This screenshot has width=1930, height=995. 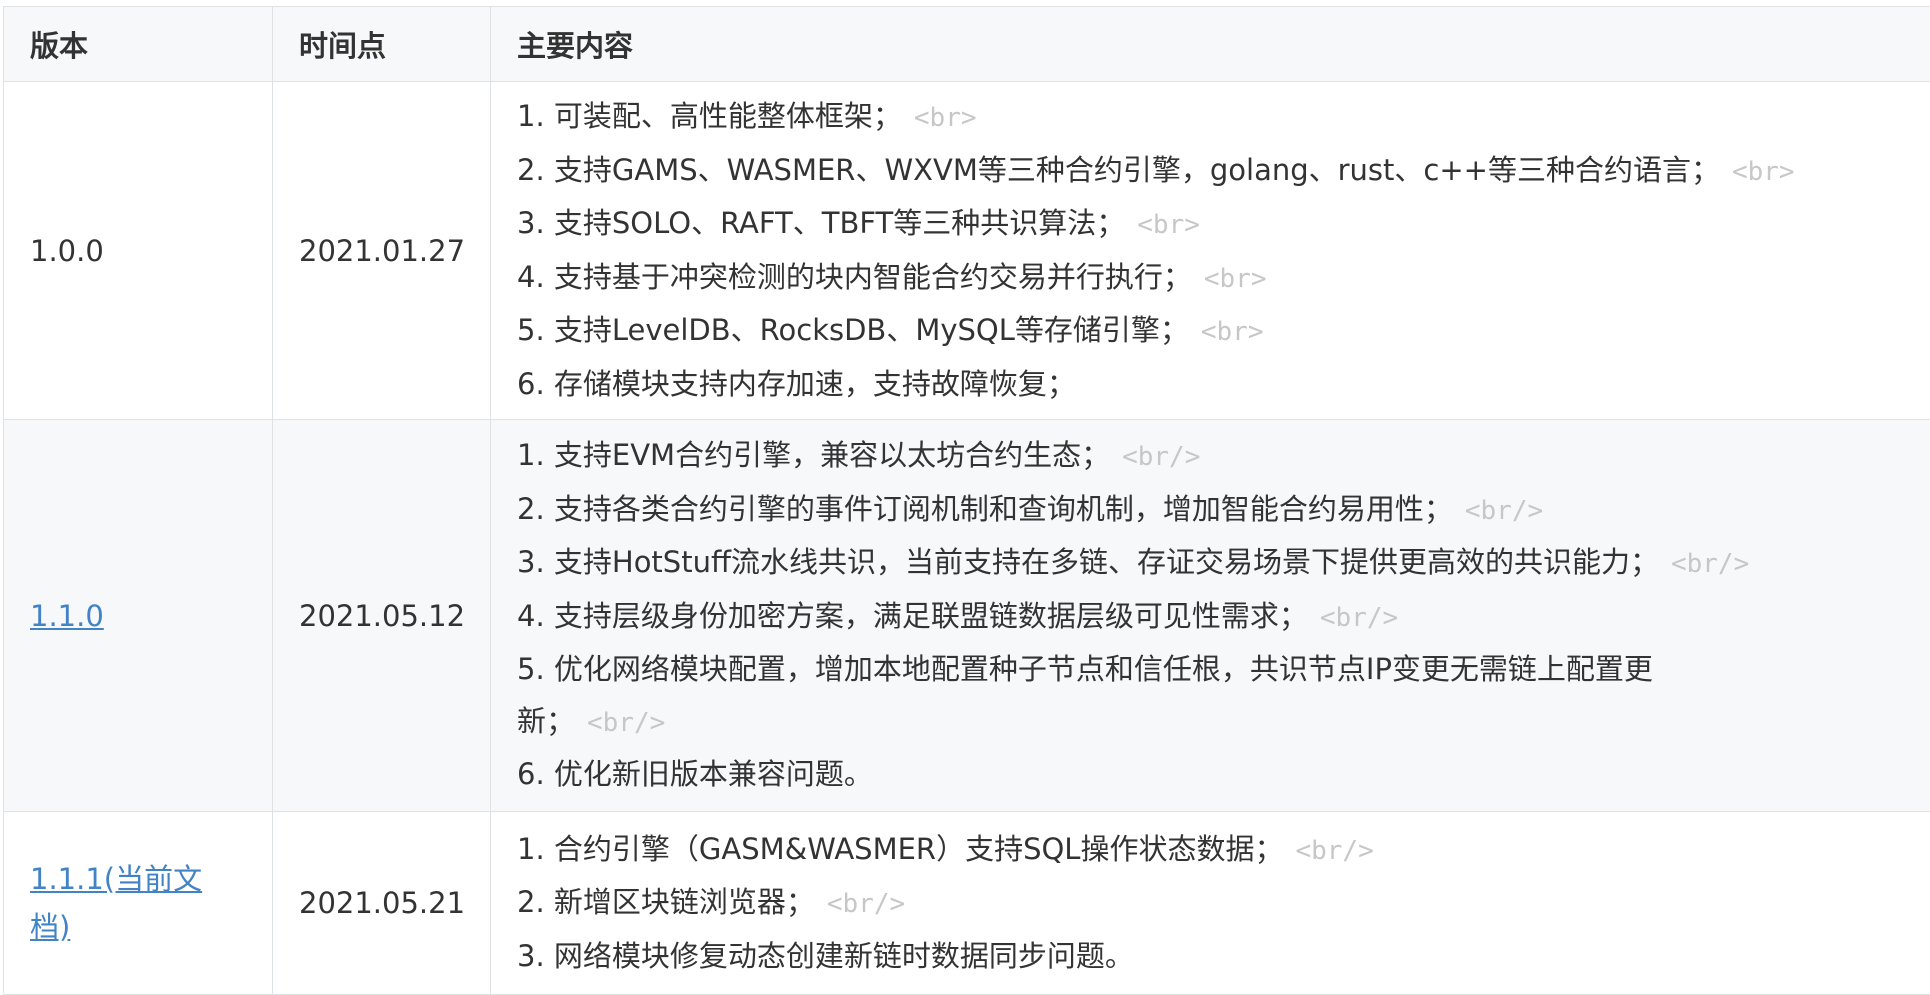 I want to click on content-line-text: 1. 支持EVM合约引擎，兼容以太坊合约生态；, so click(x=813, y=455).